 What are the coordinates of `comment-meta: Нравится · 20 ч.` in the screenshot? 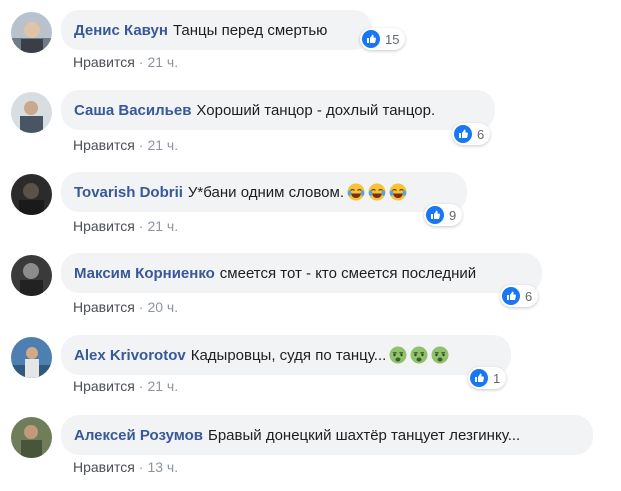 It's located at (125, 307).